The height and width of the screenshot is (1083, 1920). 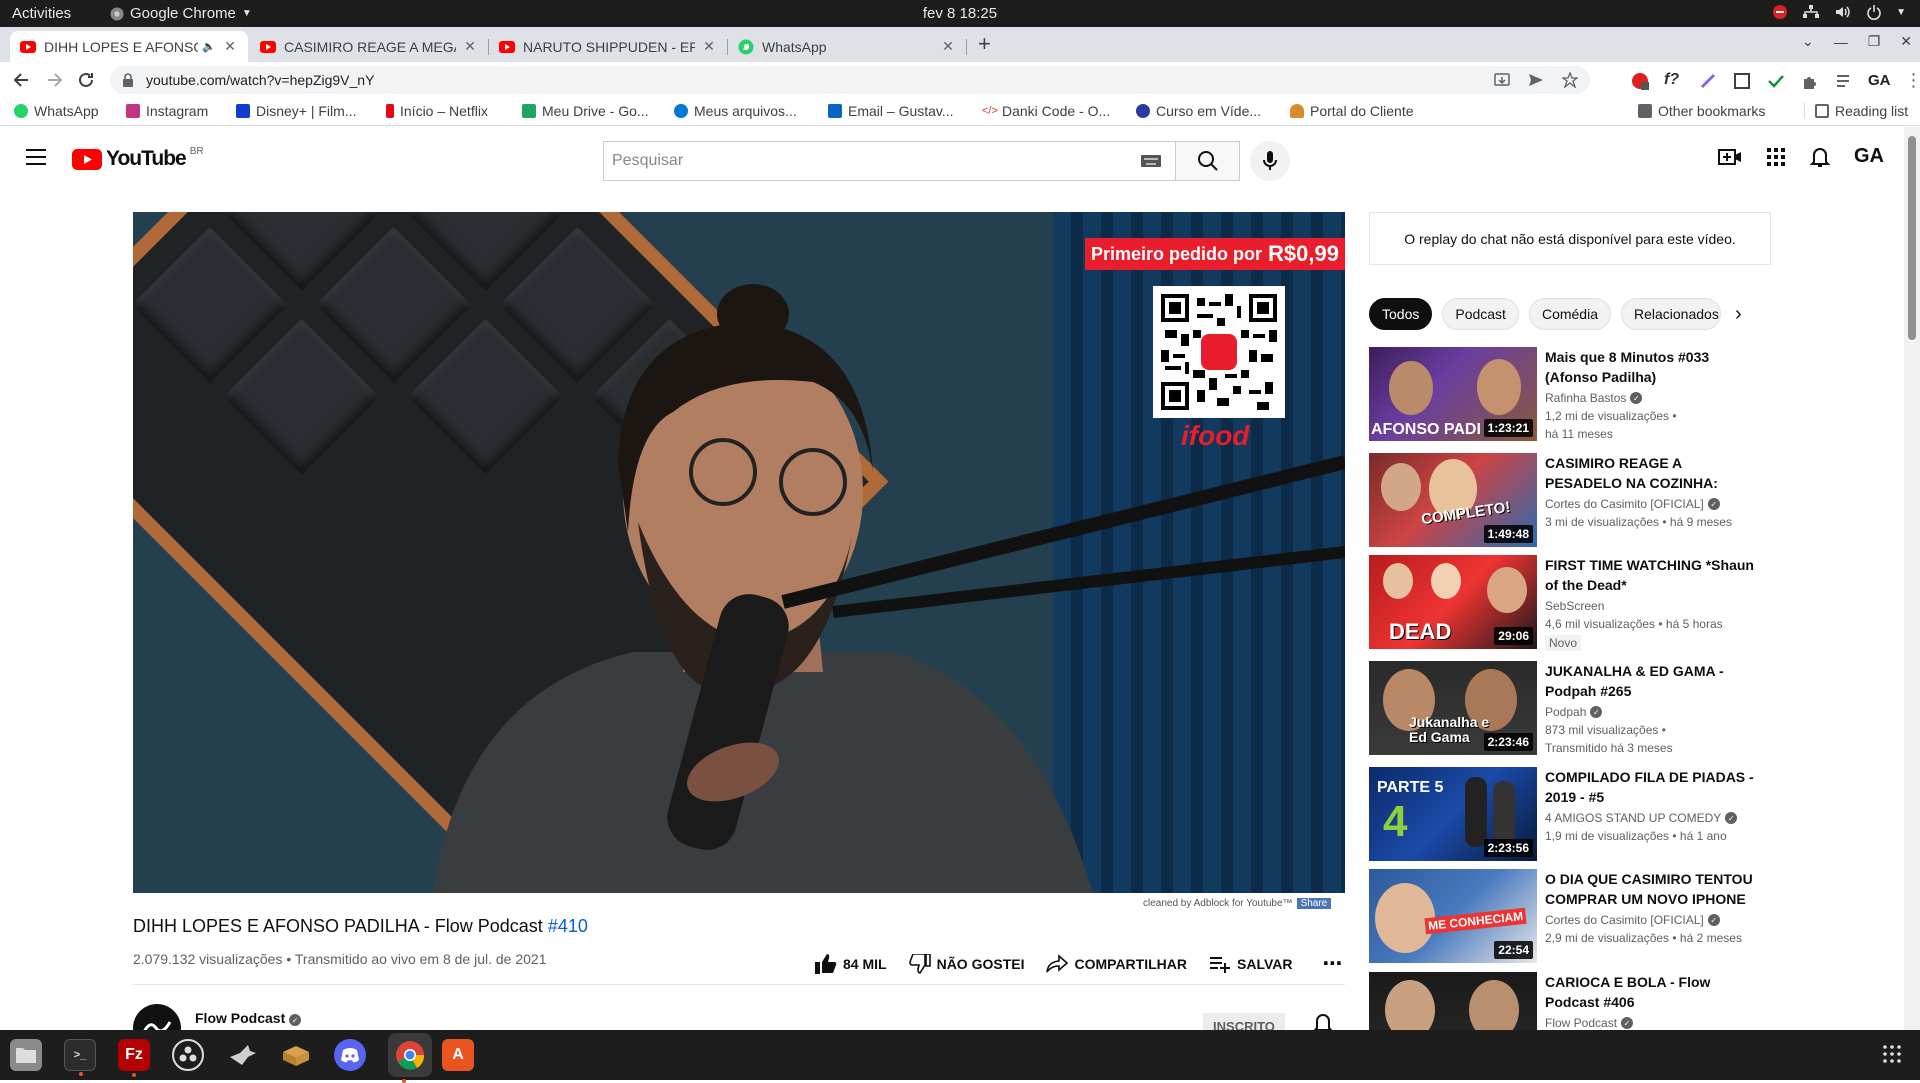 What do you see at coordinates (1843, 12) in the screenshot?
I see `volume-icon` at bounding box center [1843, 12].